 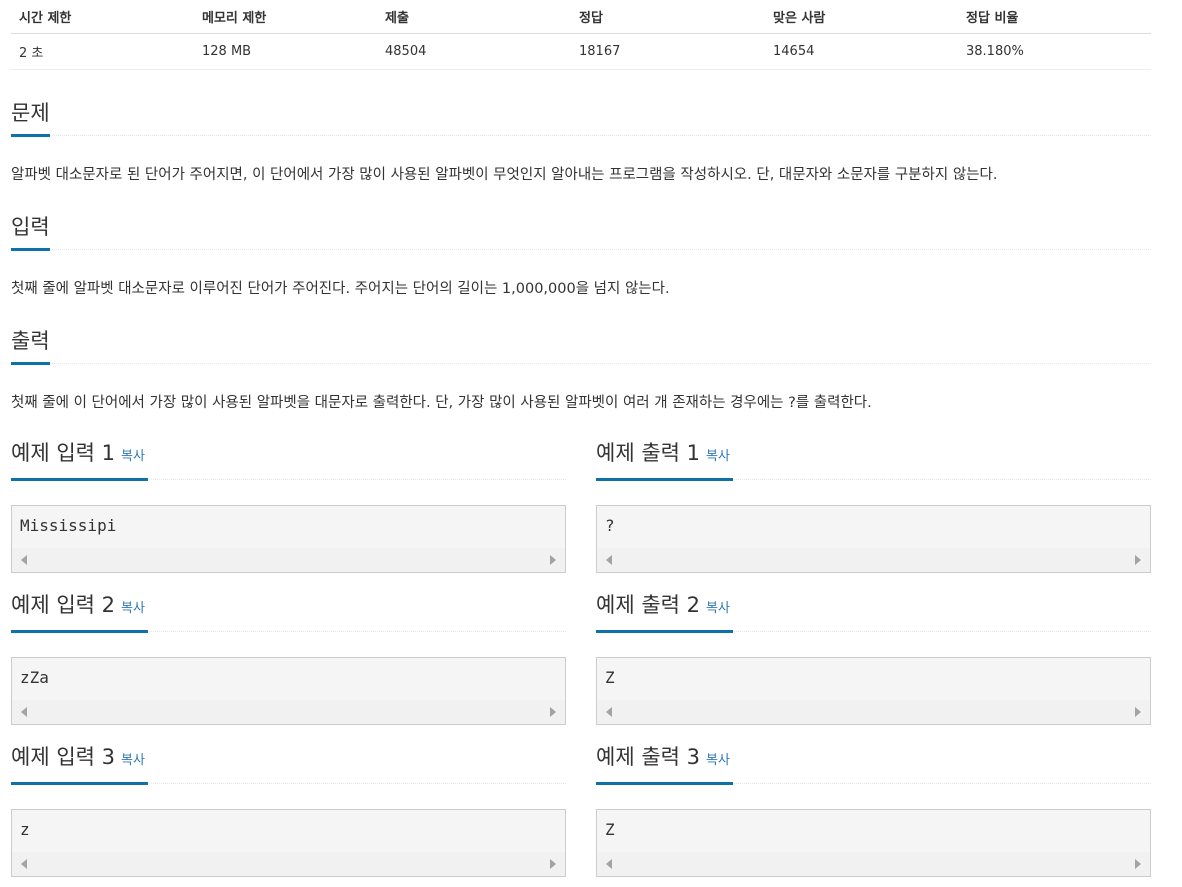 I want to click on sample-input-3-box: z, so click(x=288, y=843).